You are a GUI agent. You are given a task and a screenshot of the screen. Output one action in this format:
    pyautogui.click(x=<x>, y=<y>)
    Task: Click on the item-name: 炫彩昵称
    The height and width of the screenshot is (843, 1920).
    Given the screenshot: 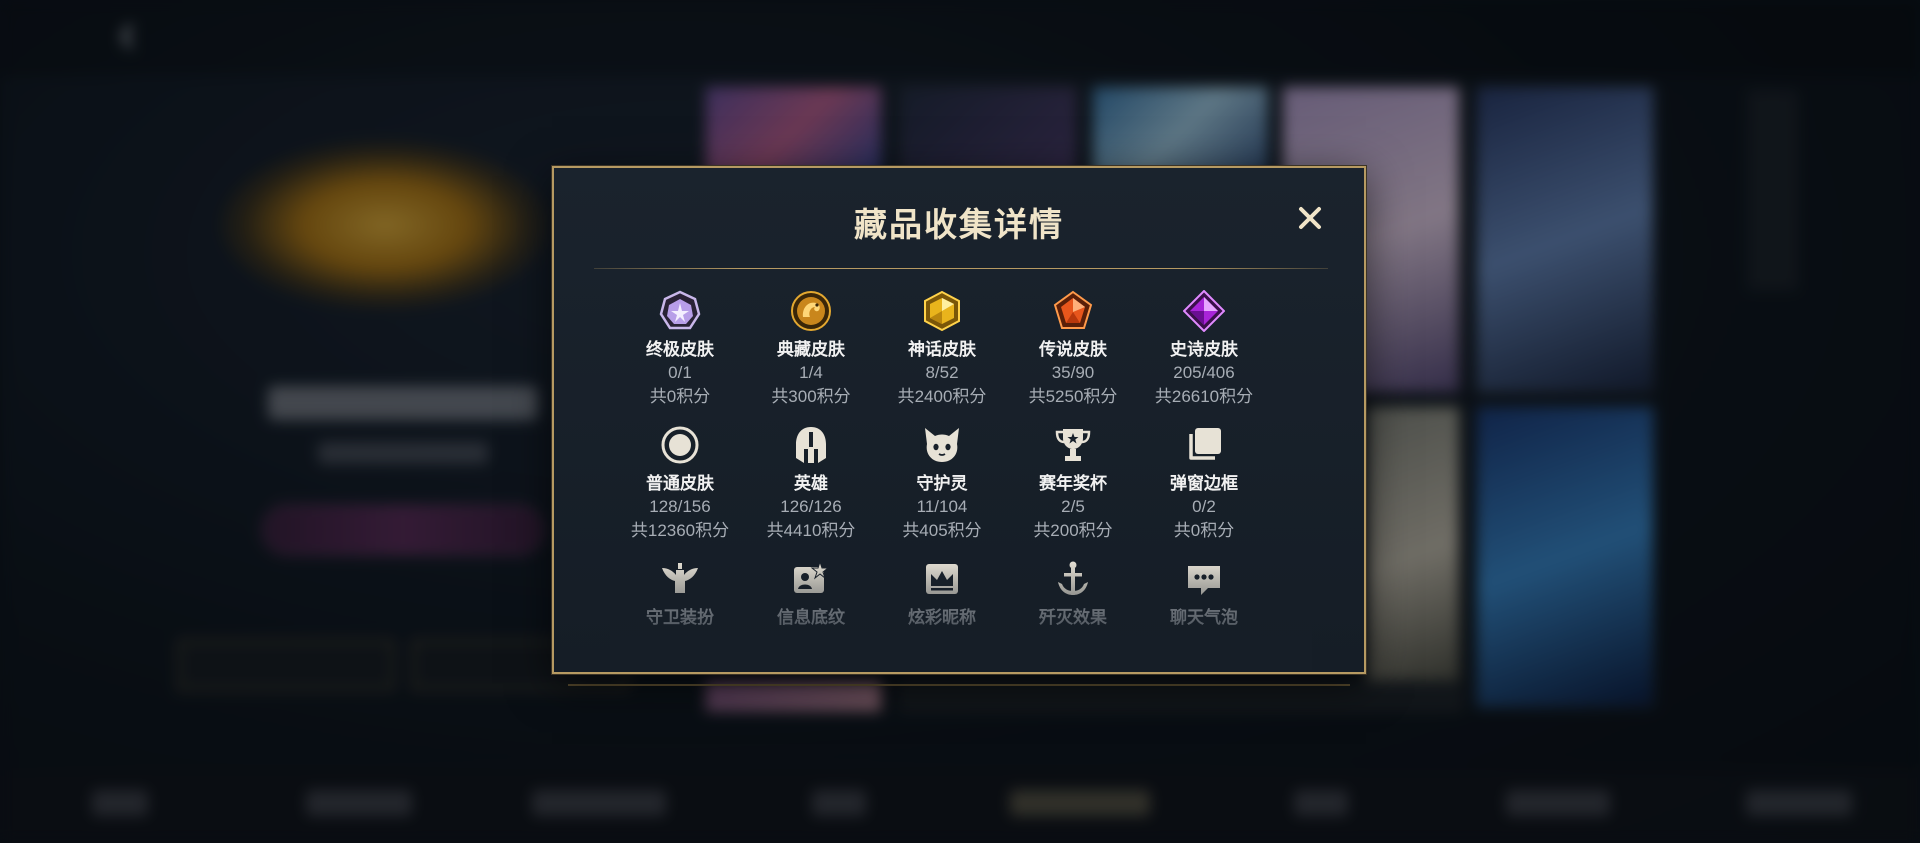 What is the action you would take?
    pyautogui.click(x=942, y=617)
    